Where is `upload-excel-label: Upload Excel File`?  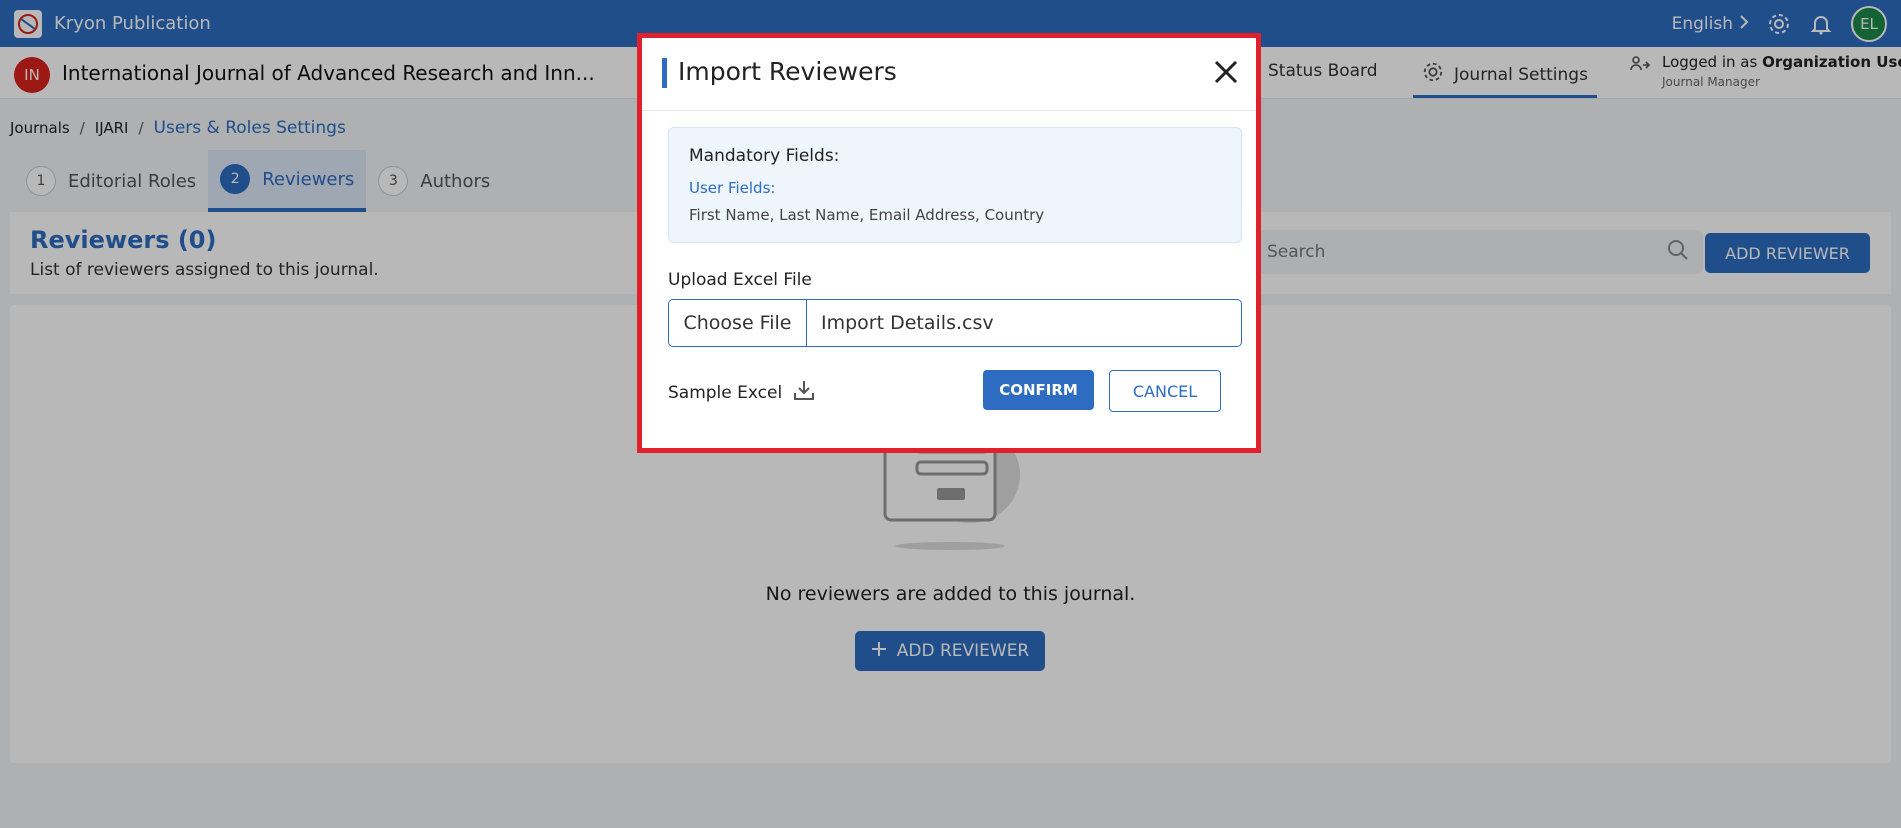
upload-excel-label: Upload Excel File is located at coordinates (740, 280).